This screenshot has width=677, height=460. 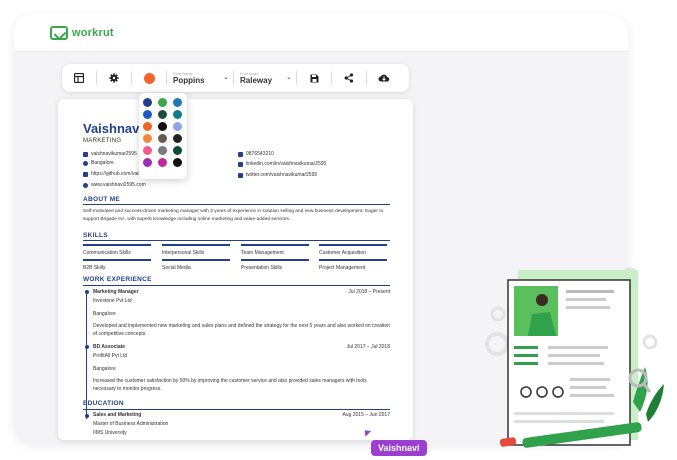 I want to click on skill-item: Project Management, so click(x=353, y=265).